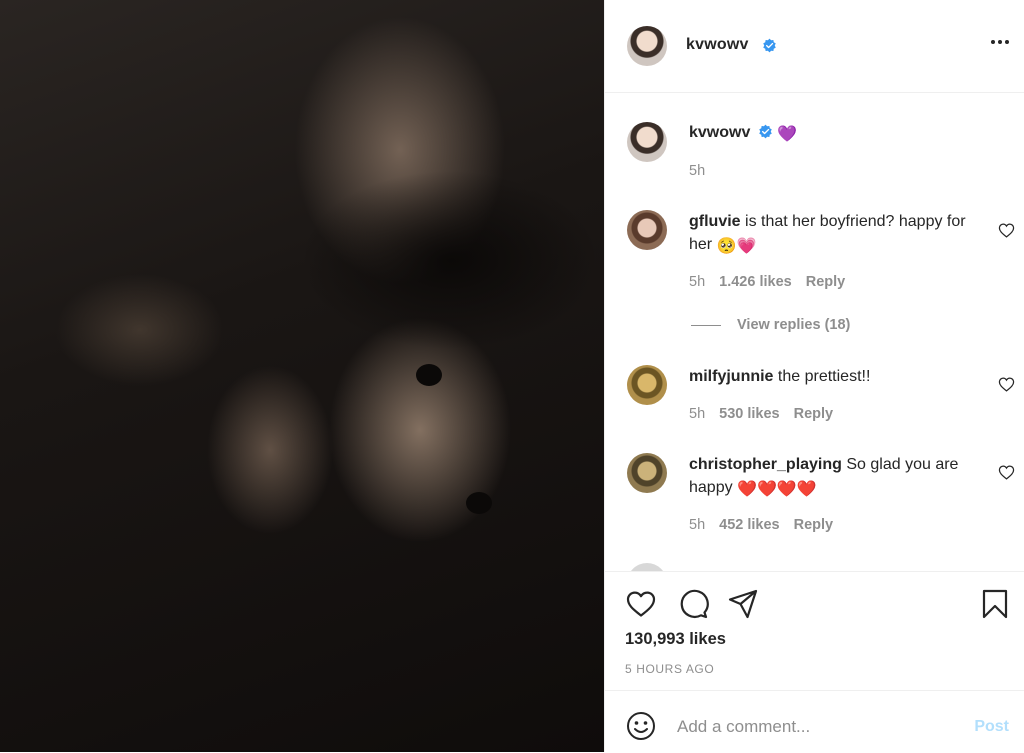 This screenshot has width=1024, height=753. What do you see at coordinates (755, 282) in the screenshot?
I see `comment-likes: 1.426 likes` at bounding box center [755, 282].